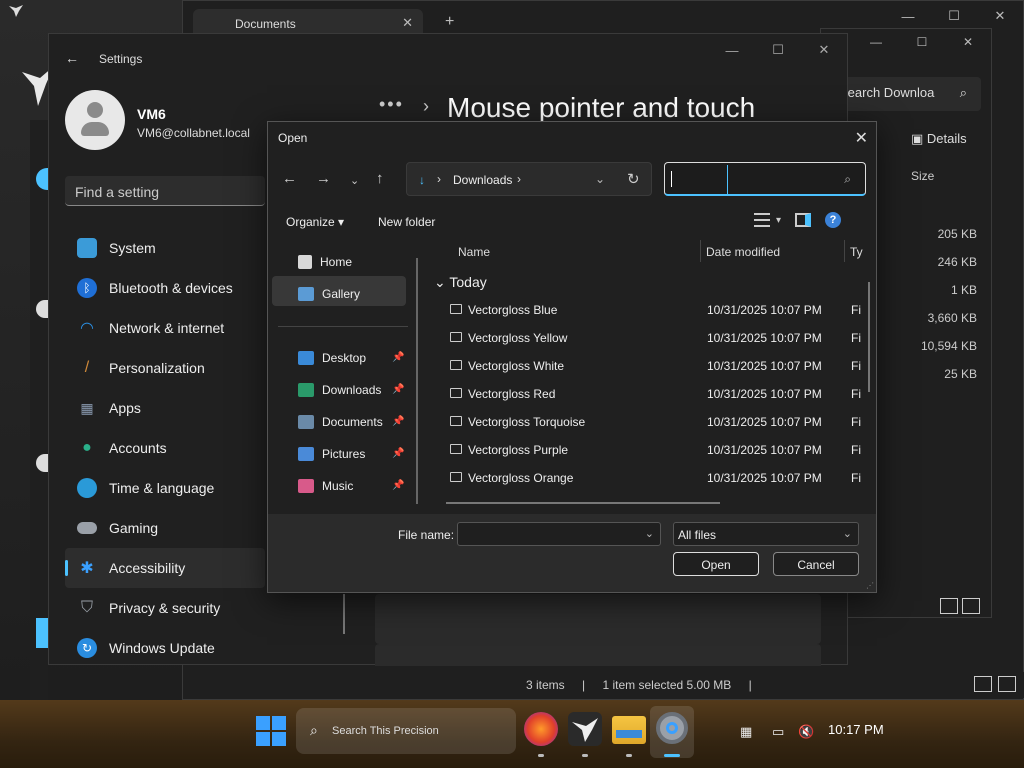 The width and height of the screenshot is (1024, 768). I want to click on sidebar-item-accessibility: ✱ Accessibility, so click(165, 568).